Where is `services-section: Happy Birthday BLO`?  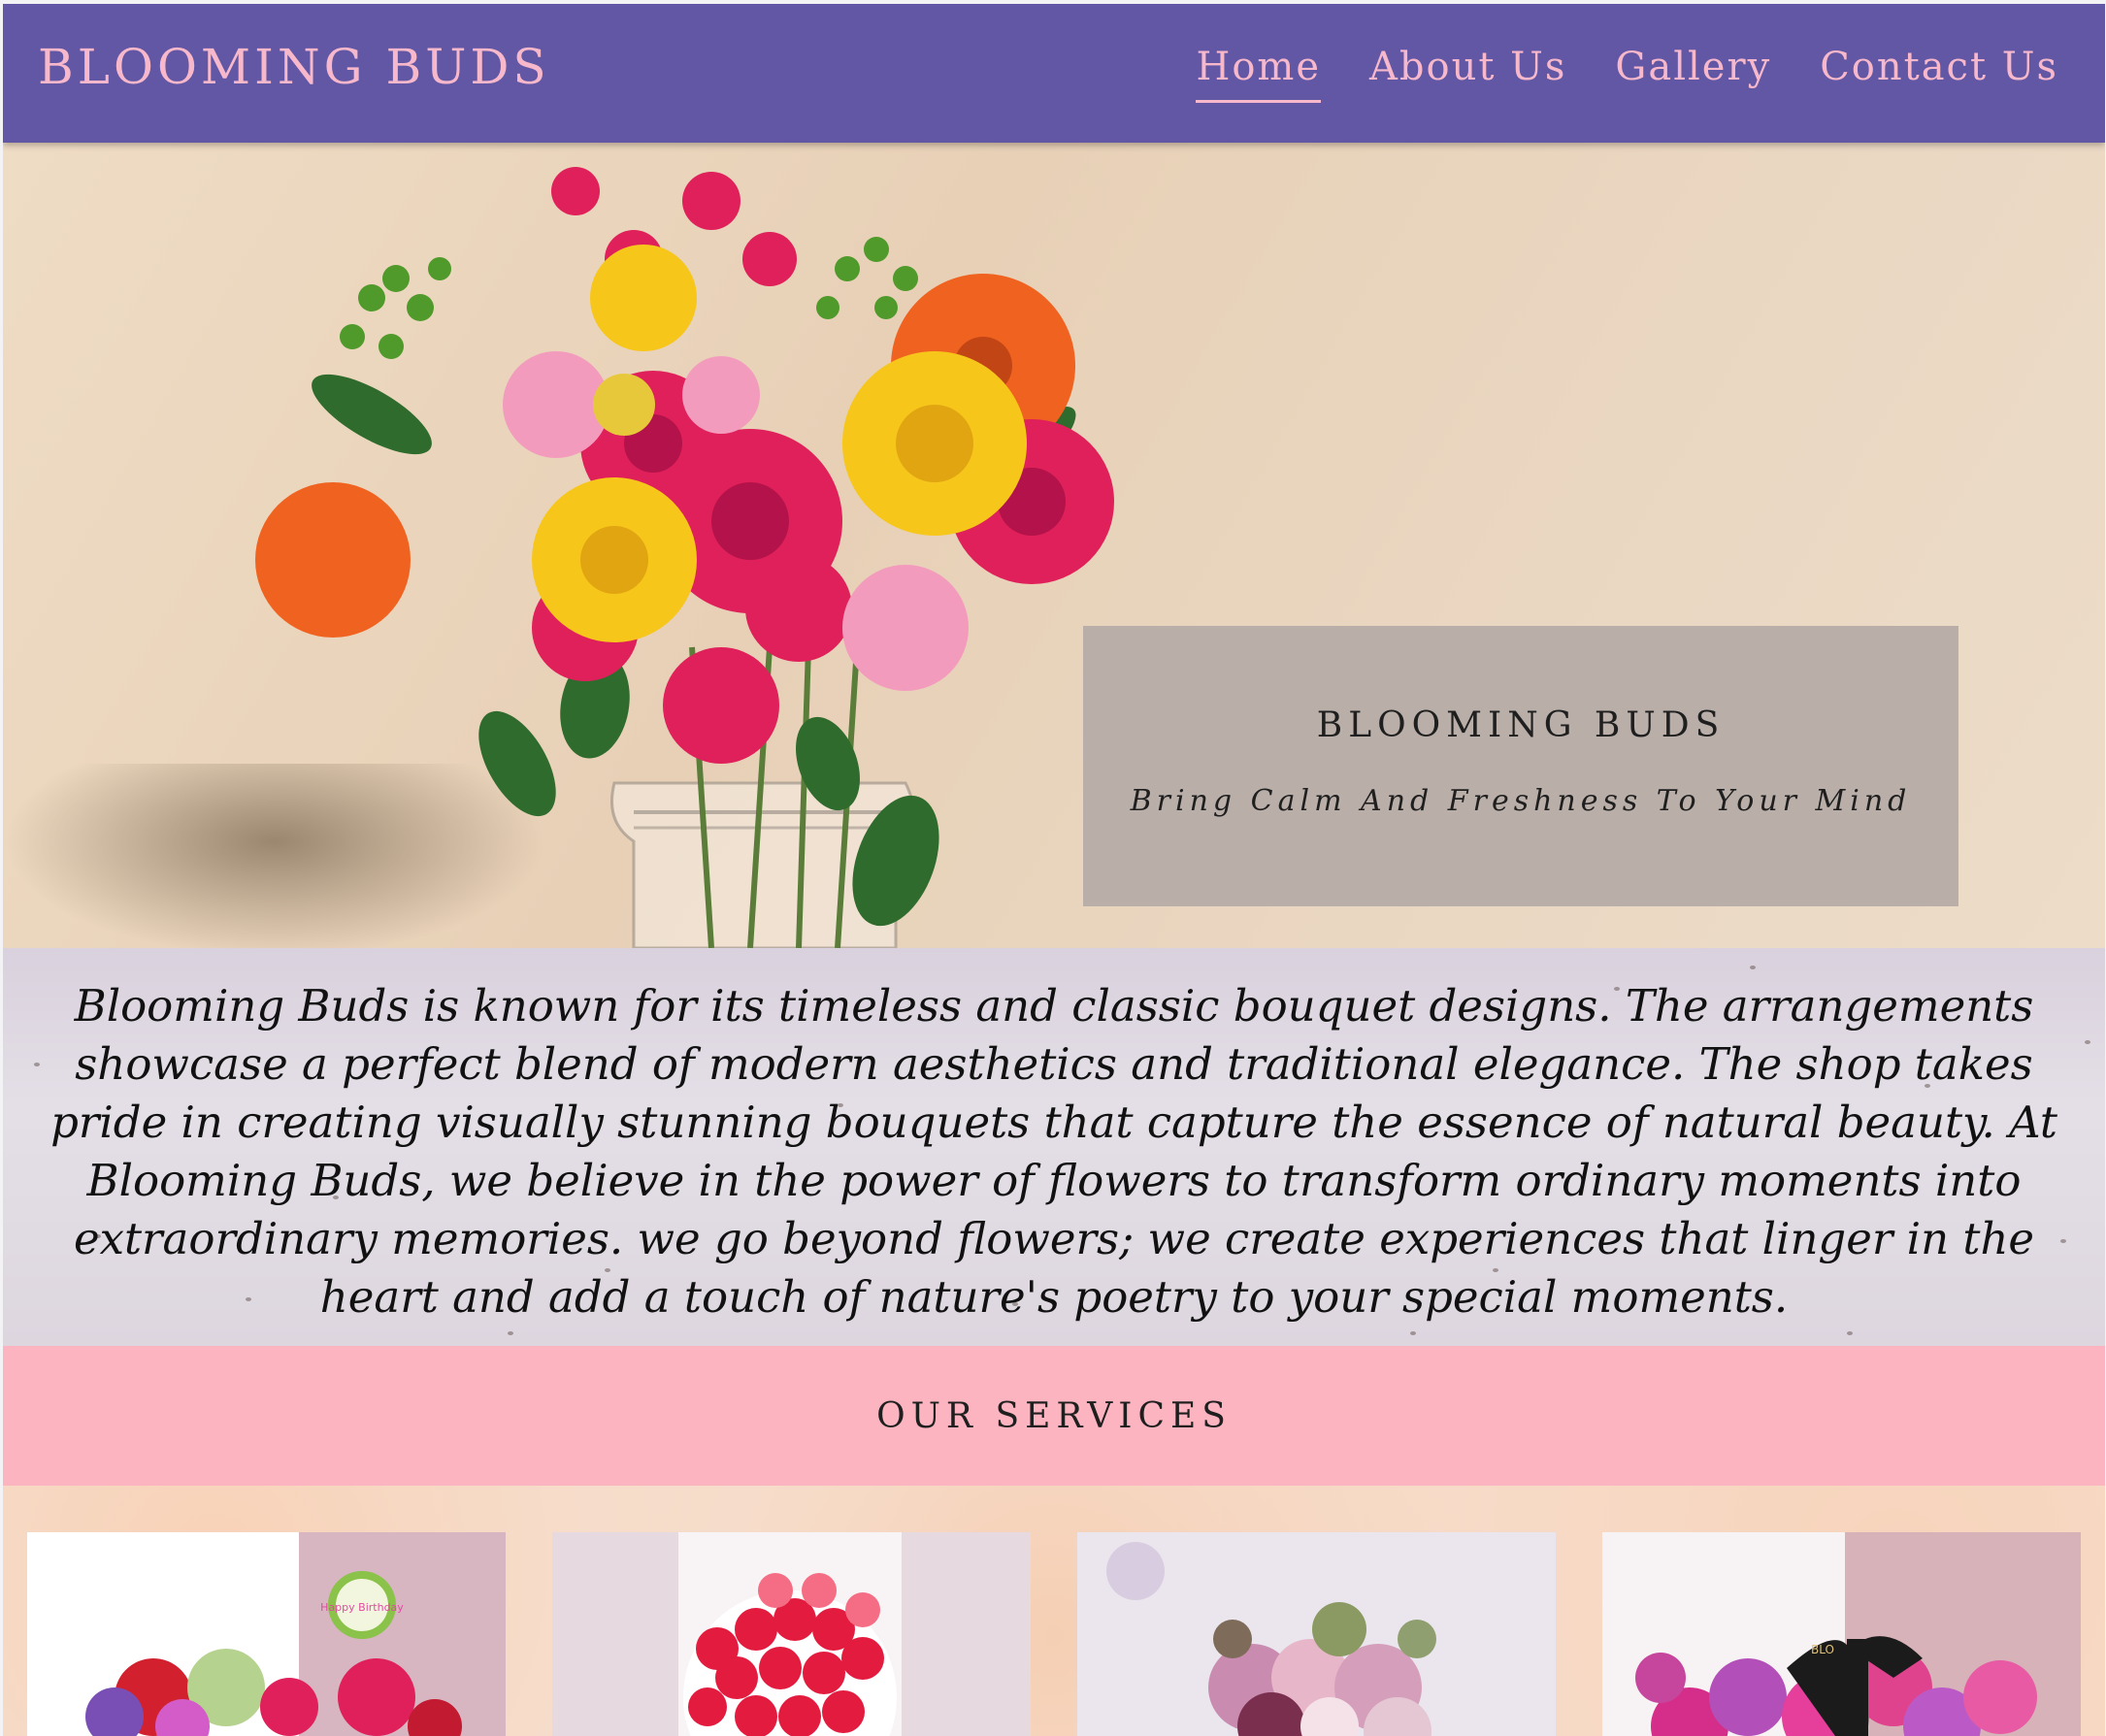 services-section: Happy Birthday BLO is located at coordinates (1054, 1611).